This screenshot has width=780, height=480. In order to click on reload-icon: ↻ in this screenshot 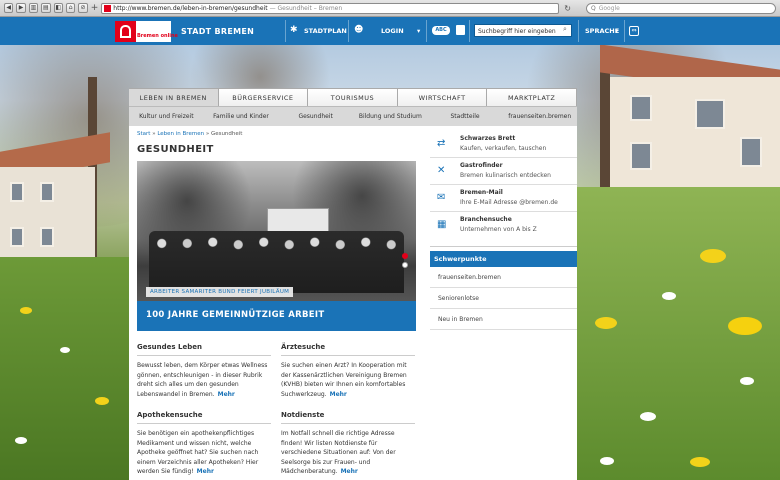, I will do `click(567, 8)`.